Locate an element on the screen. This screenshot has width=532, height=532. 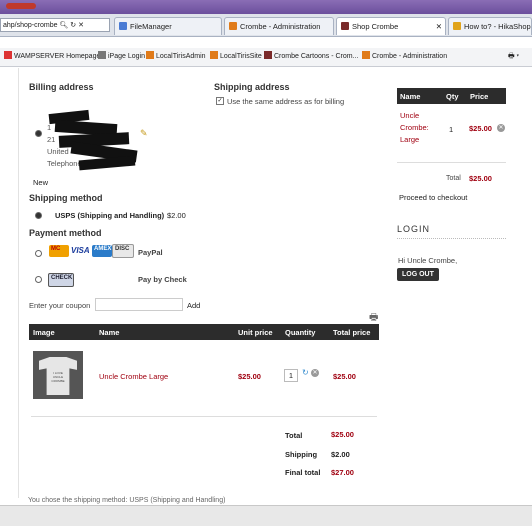
total-value: $25.00 is located at coordinates (342, 434).